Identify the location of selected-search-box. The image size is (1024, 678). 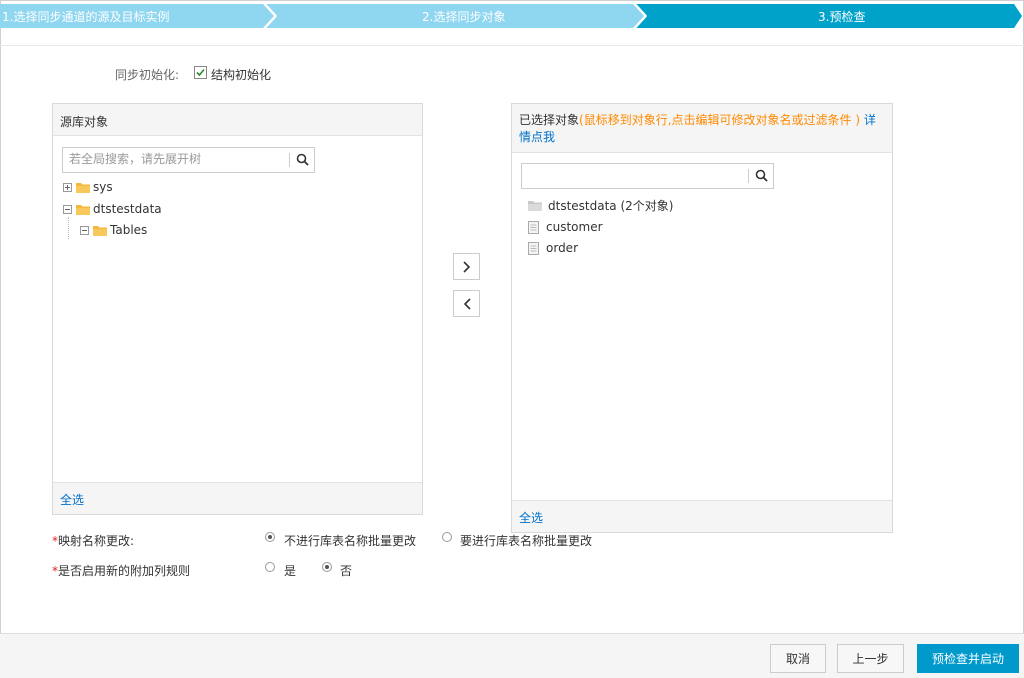
(647, 176).